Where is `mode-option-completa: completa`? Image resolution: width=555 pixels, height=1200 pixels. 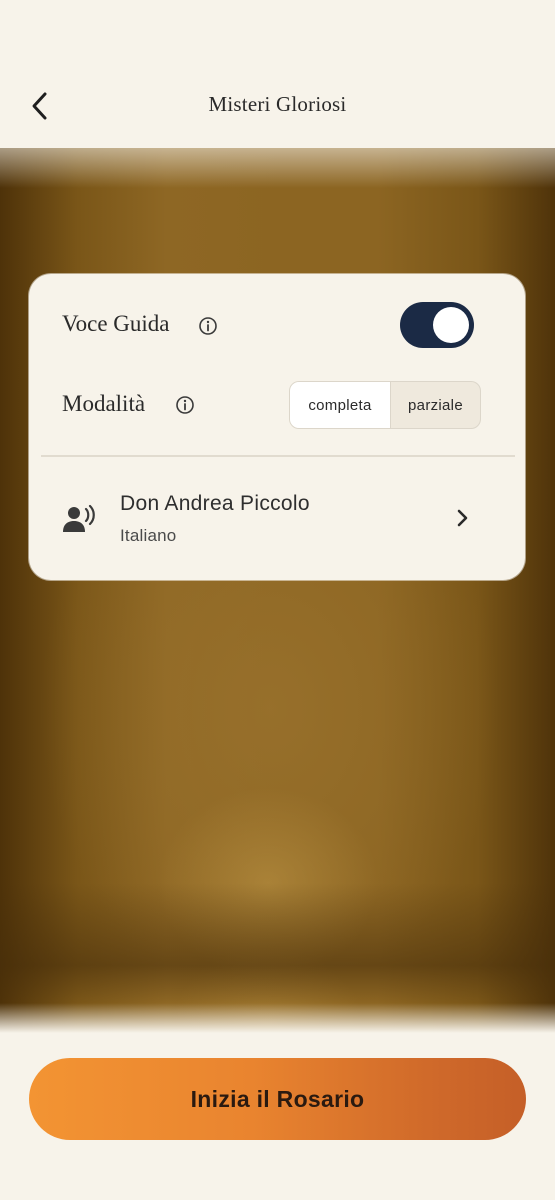
mode-option-completa: completa is located at coordinates (340, 405).